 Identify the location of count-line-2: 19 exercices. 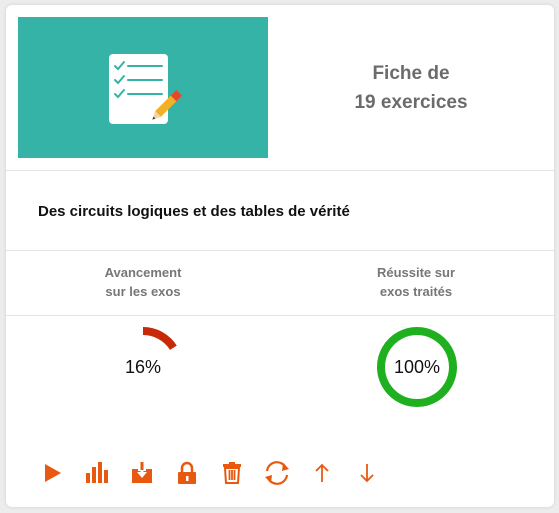
(411, 102).